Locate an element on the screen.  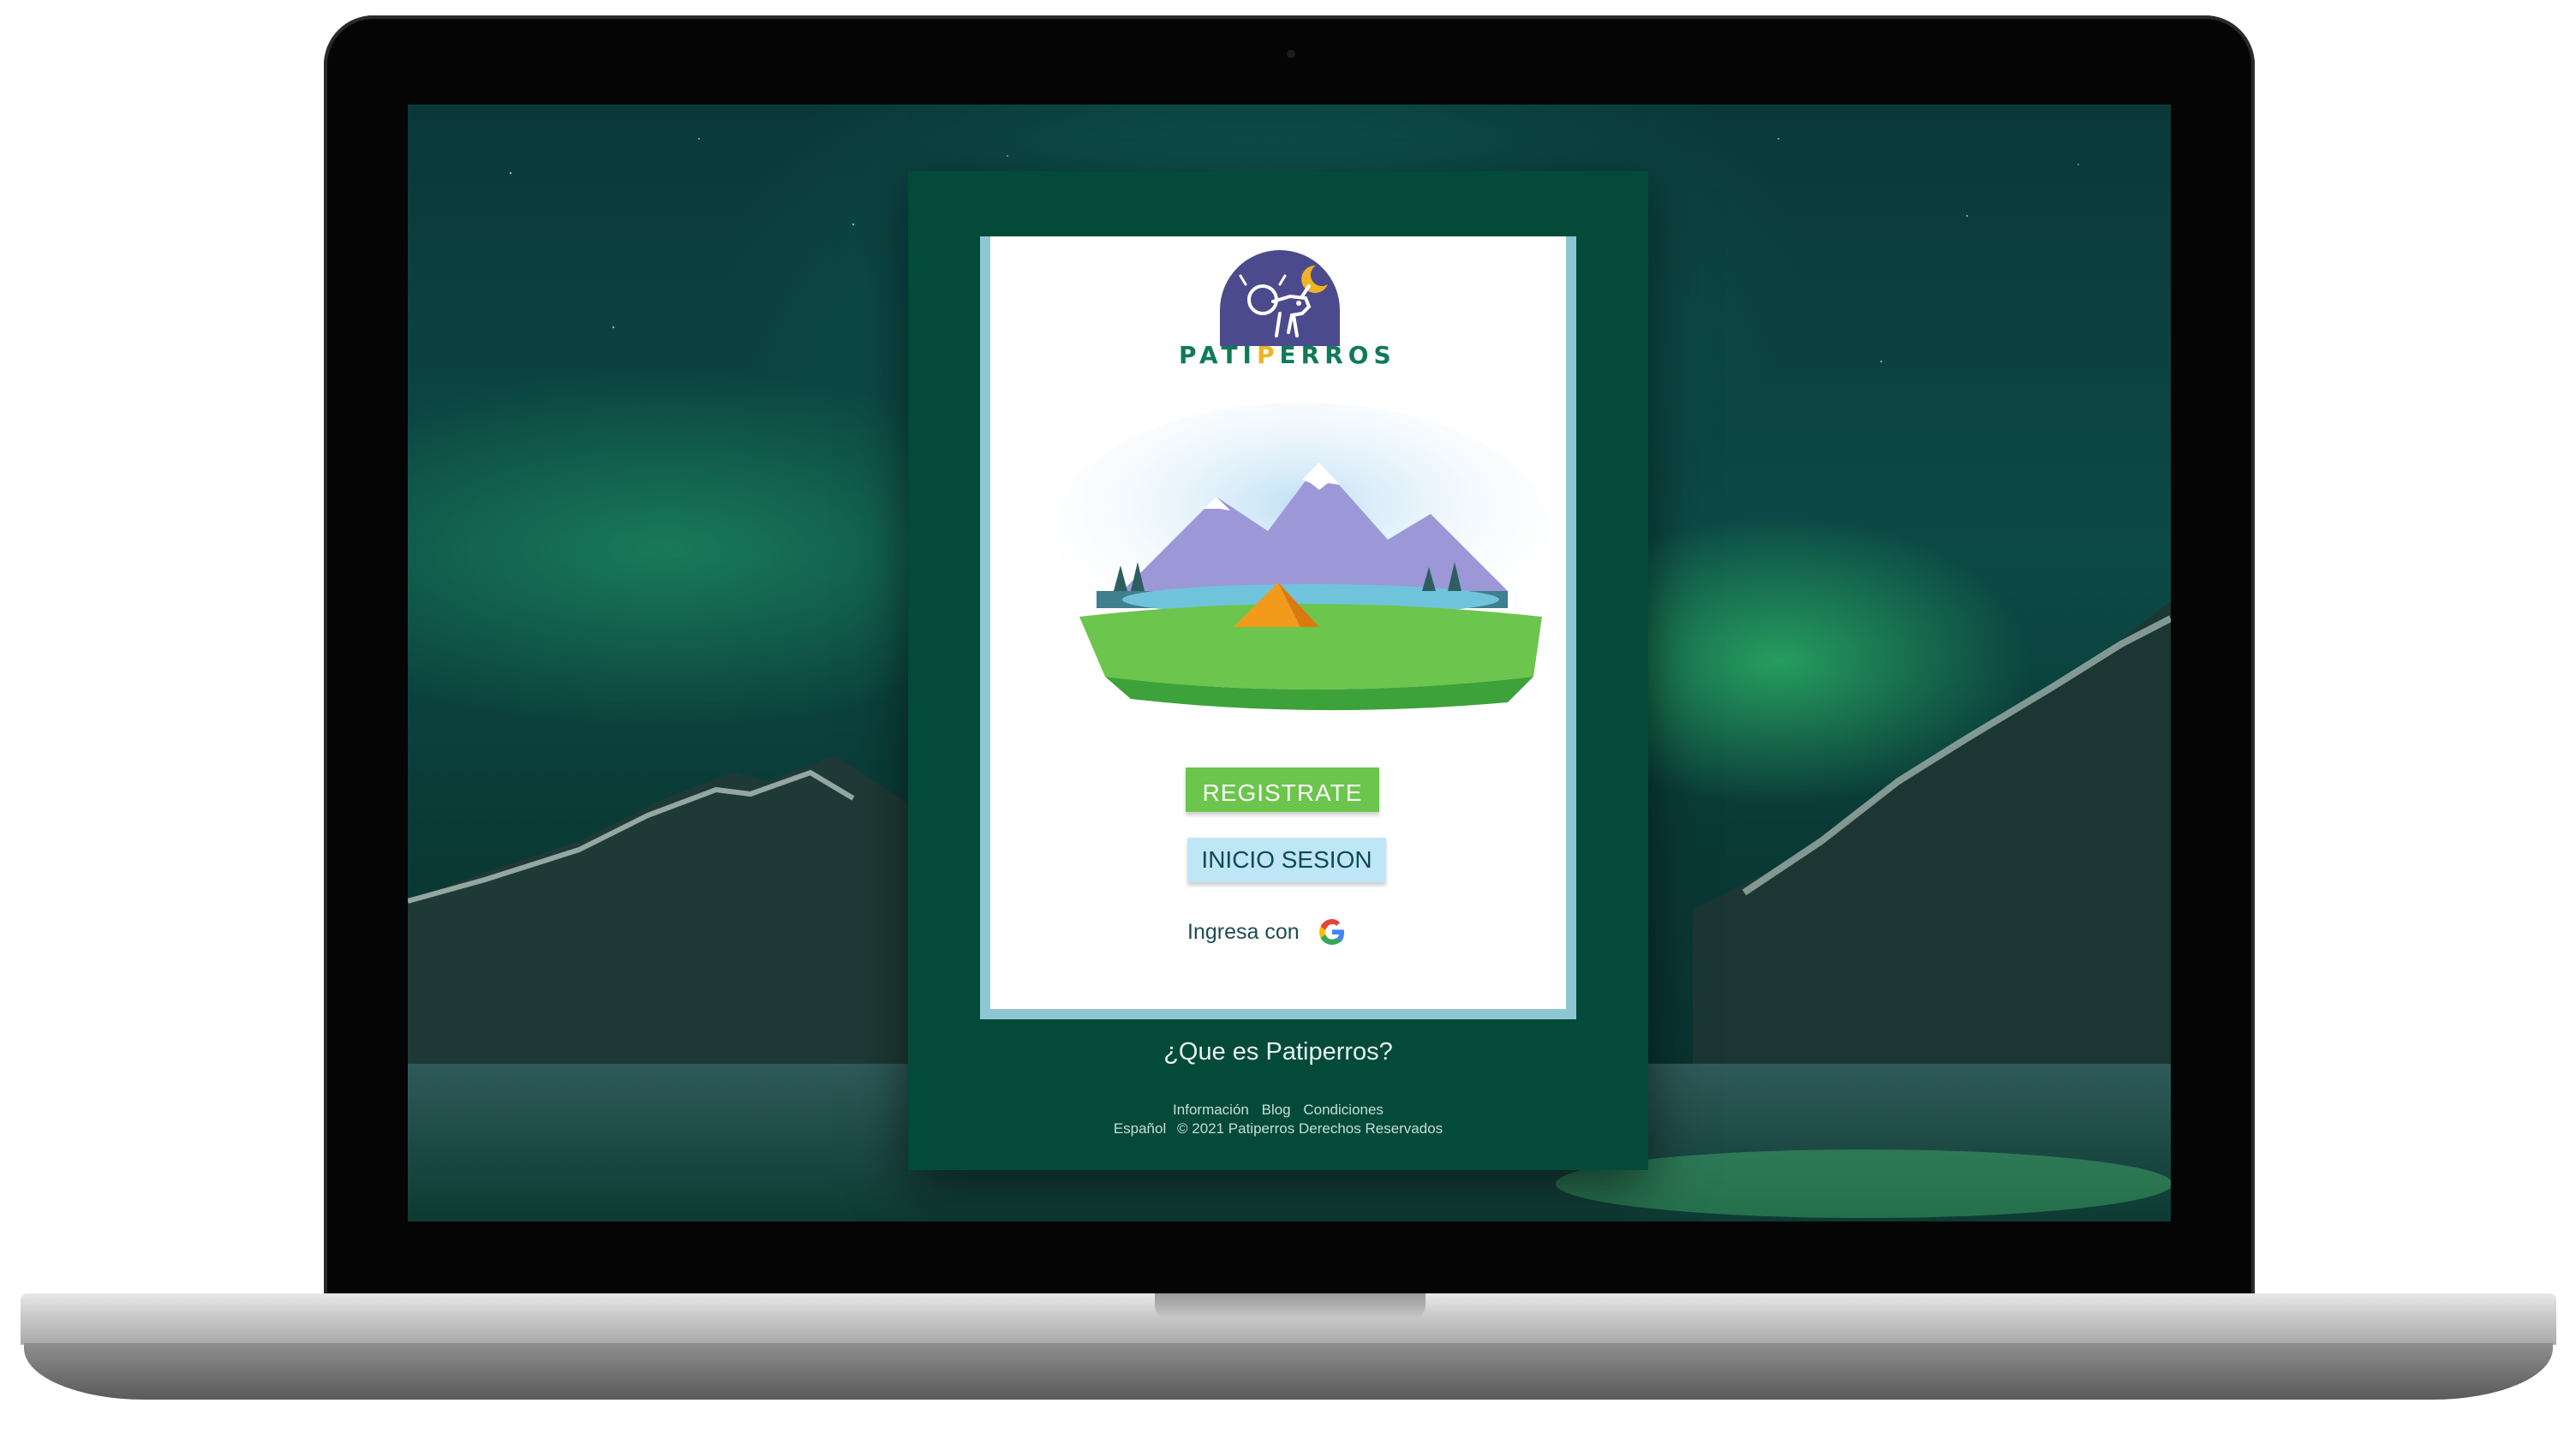
footer-links: Información Blog Condiciones is located at coordinates (1278, 1111).